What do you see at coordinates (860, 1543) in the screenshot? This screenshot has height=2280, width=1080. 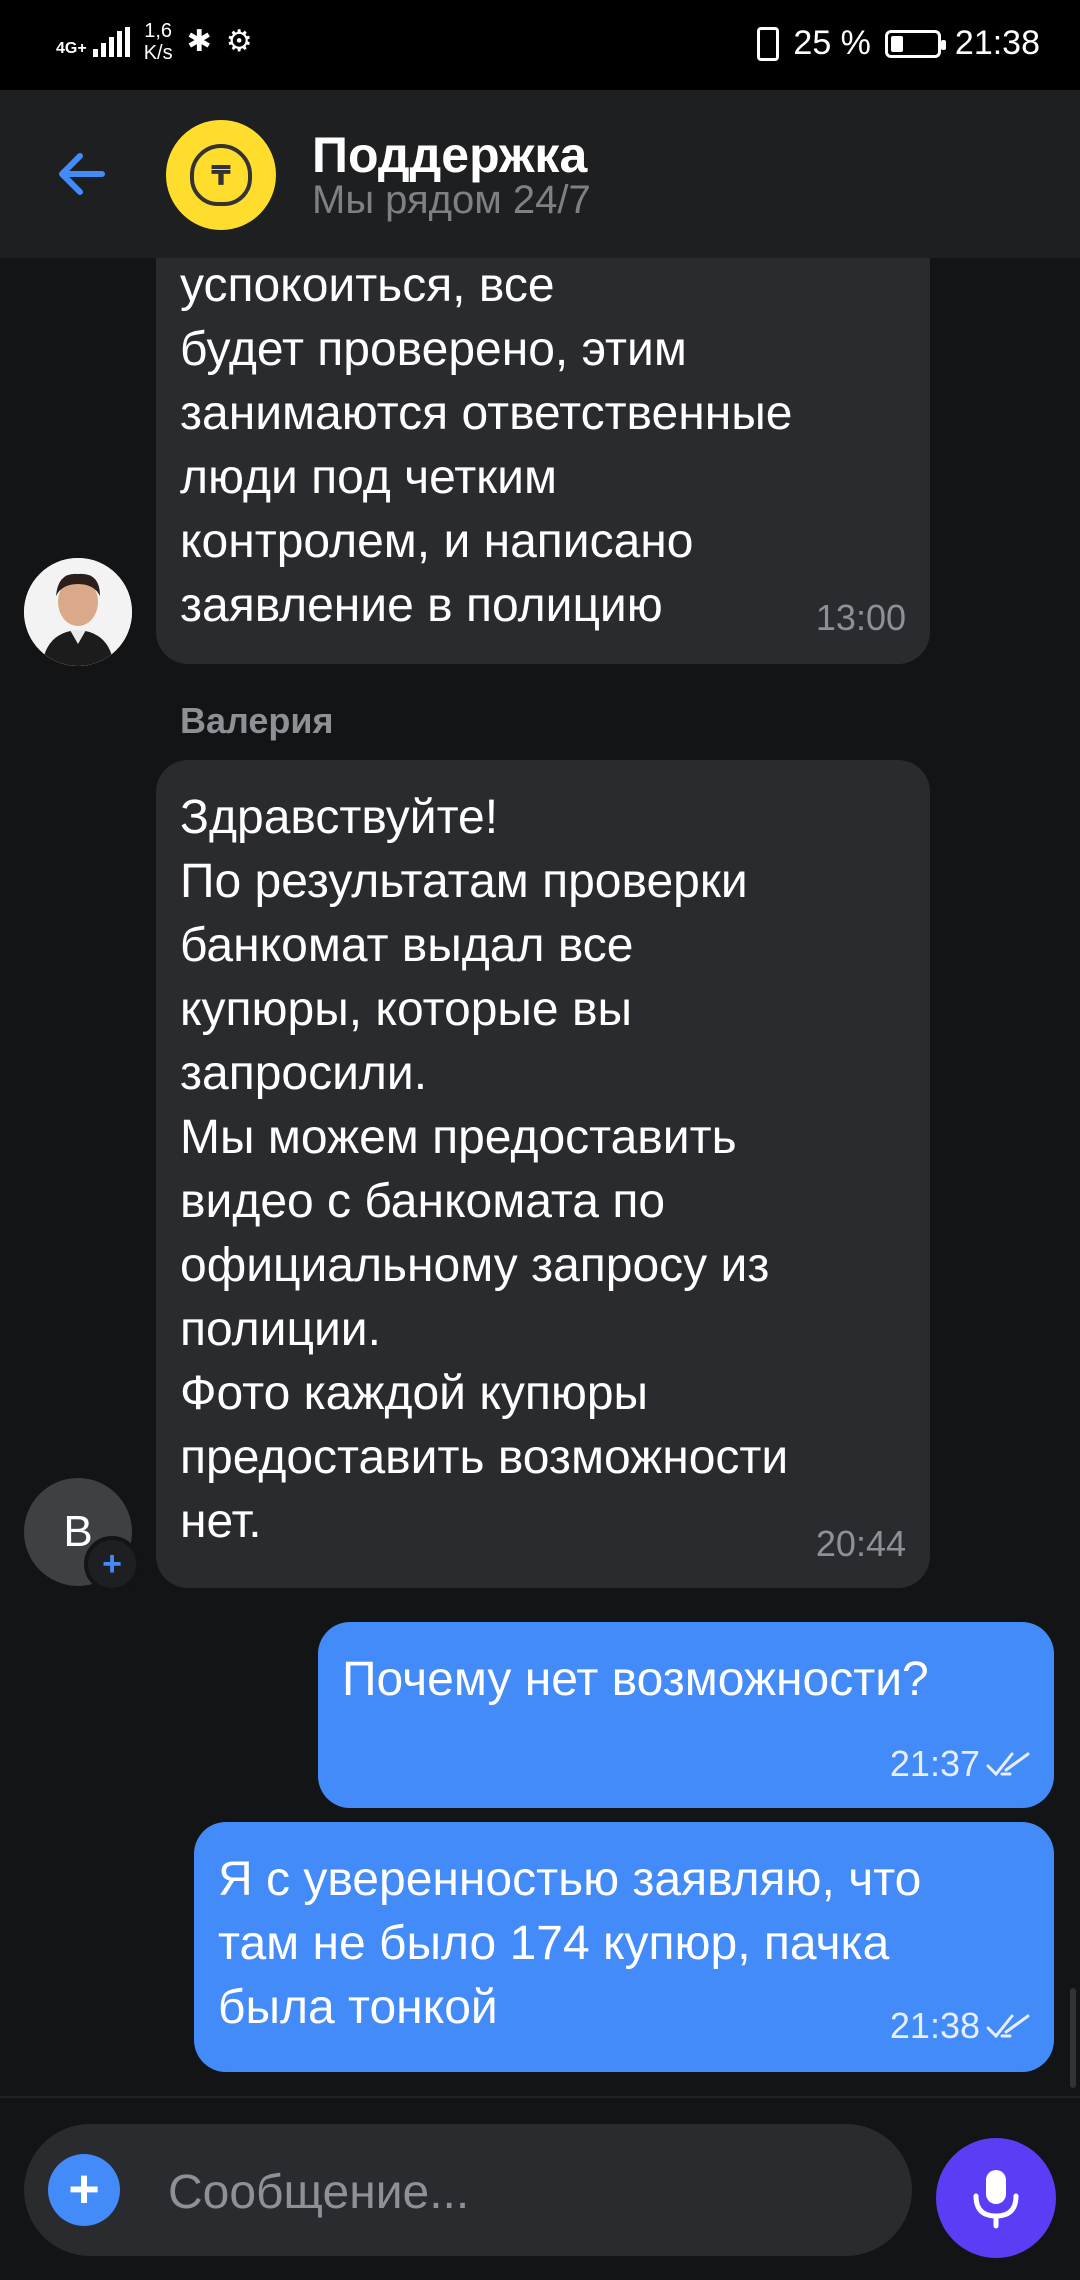 I see `message-time: 20:44` at bounding box center [860, 1543].